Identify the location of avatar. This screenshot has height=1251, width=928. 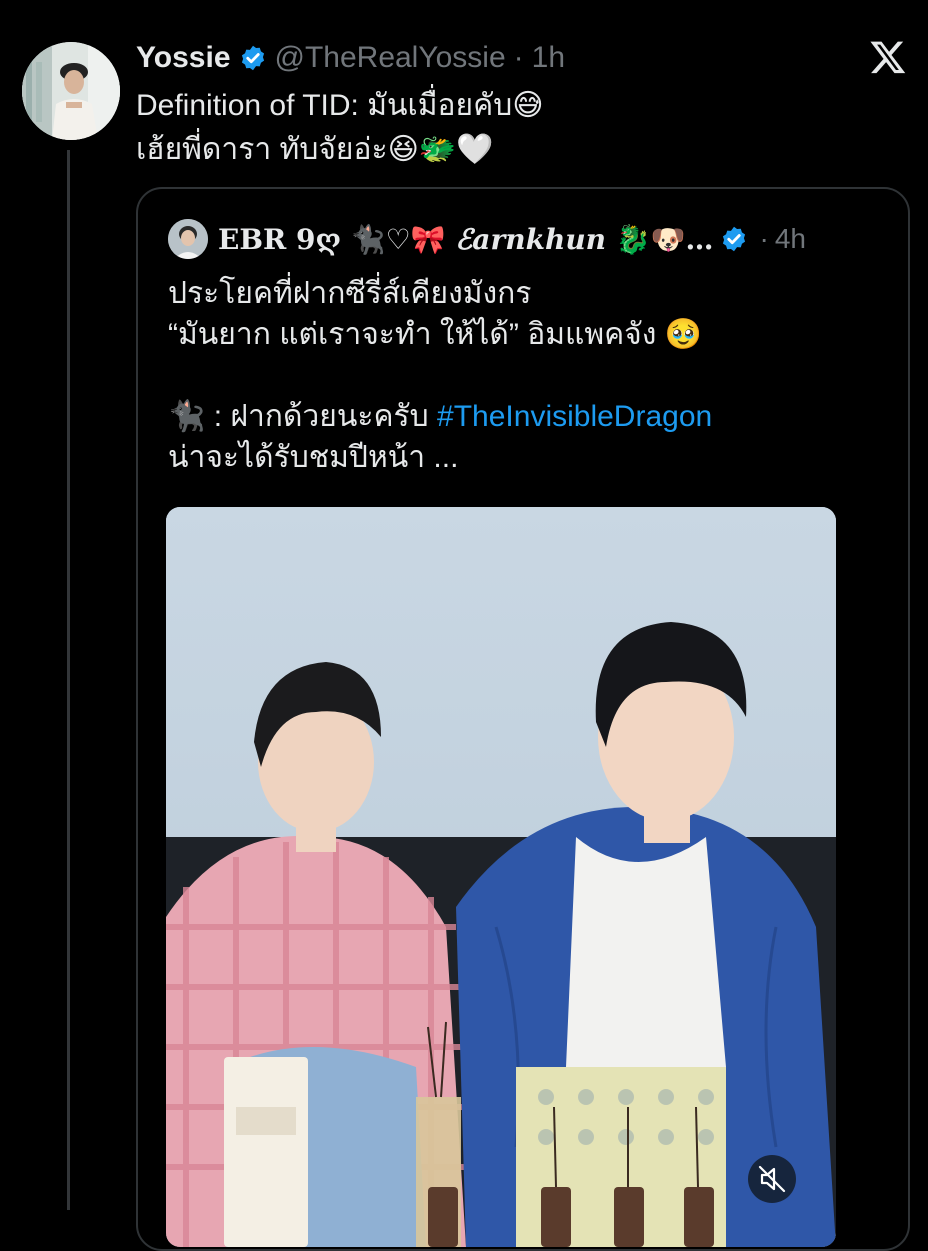
(71, 91).